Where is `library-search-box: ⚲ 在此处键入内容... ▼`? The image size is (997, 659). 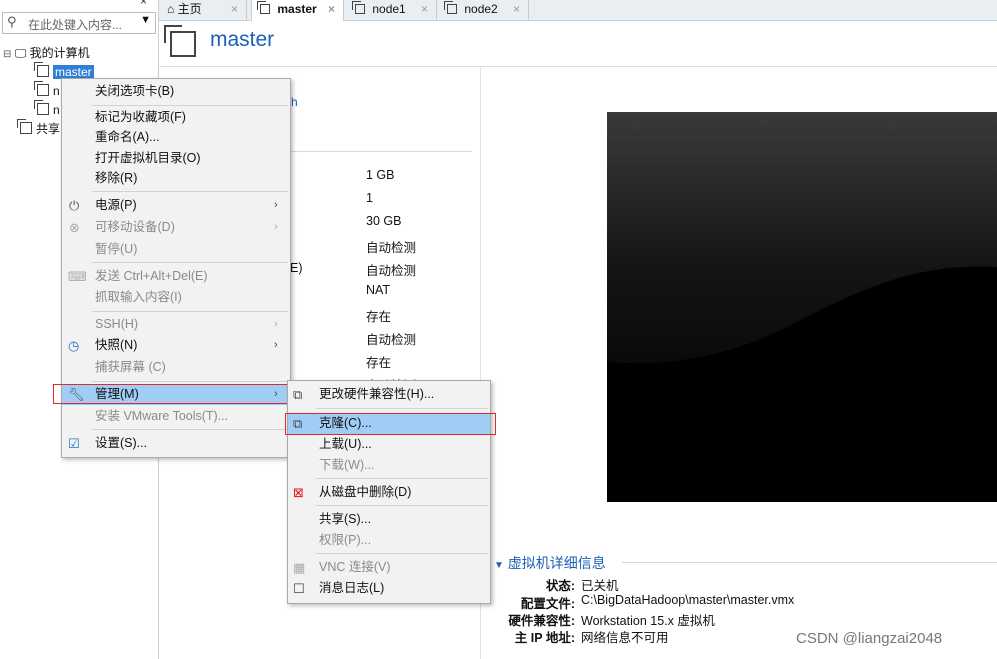 library-search-box: ⚲ 在此处键入内容... ▼ is located at coordinates (79, 23).